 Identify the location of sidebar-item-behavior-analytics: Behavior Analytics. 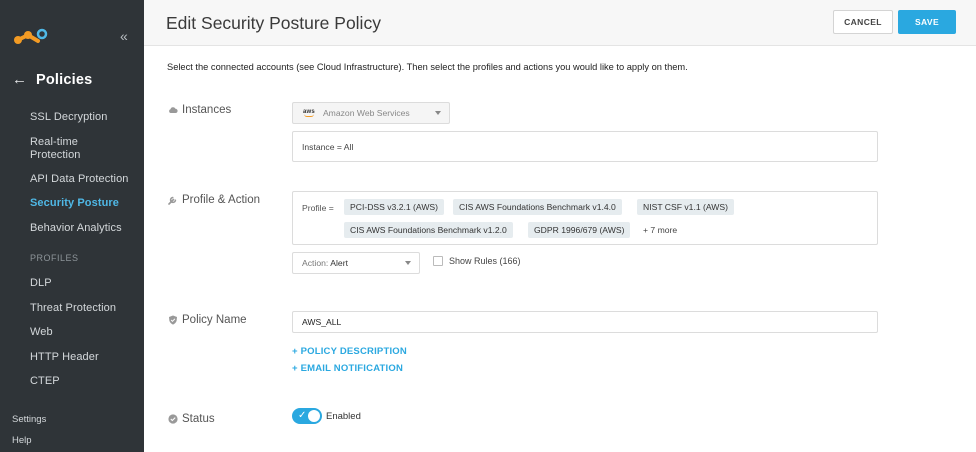
(76, 228).